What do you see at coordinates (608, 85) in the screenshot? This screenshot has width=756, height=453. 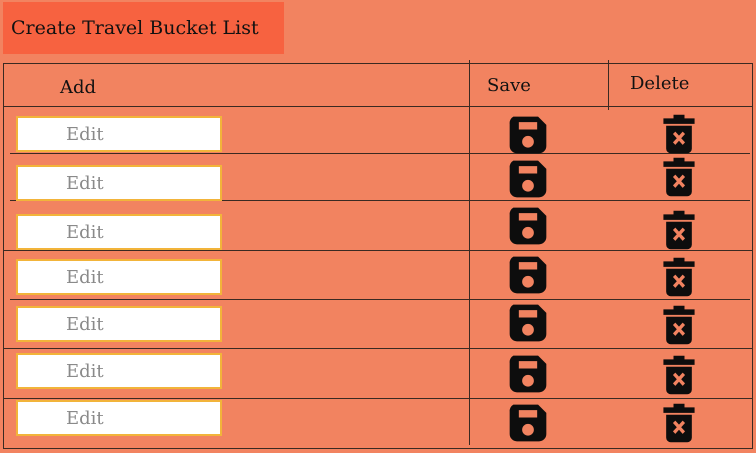 I see `column-divider-delete` at bounding box center [608, 85].